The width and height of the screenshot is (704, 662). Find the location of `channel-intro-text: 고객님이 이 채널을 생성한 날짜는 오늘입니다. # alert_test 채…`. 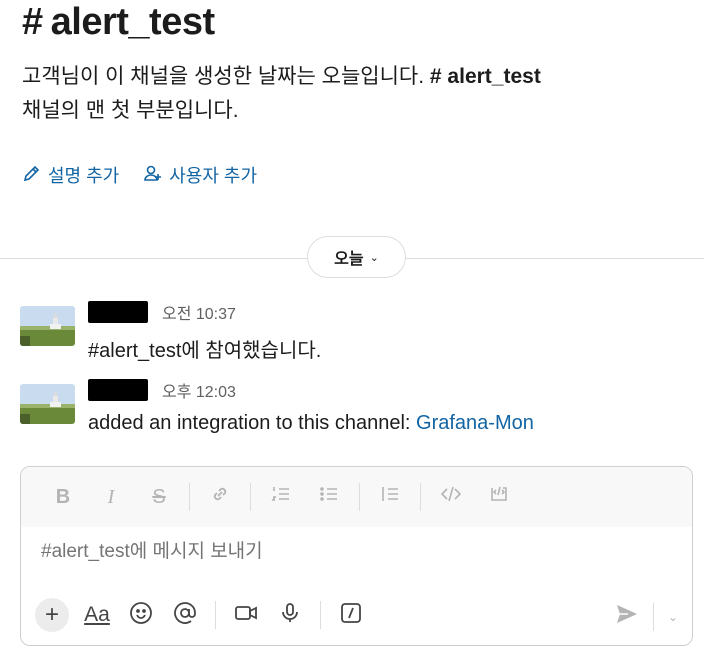

channel-intro-text: 고객님이 이 채널을 생성한 날짜는 오늘입니다. # alert_test 채… is located at coordinates (352, 94).